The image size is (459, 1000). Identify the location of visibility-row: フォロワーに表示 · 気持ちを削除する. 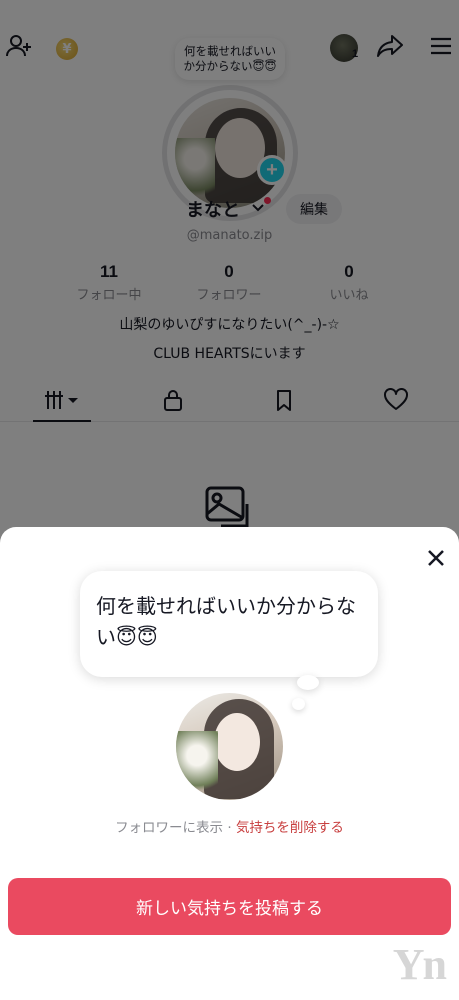
(229, 826).